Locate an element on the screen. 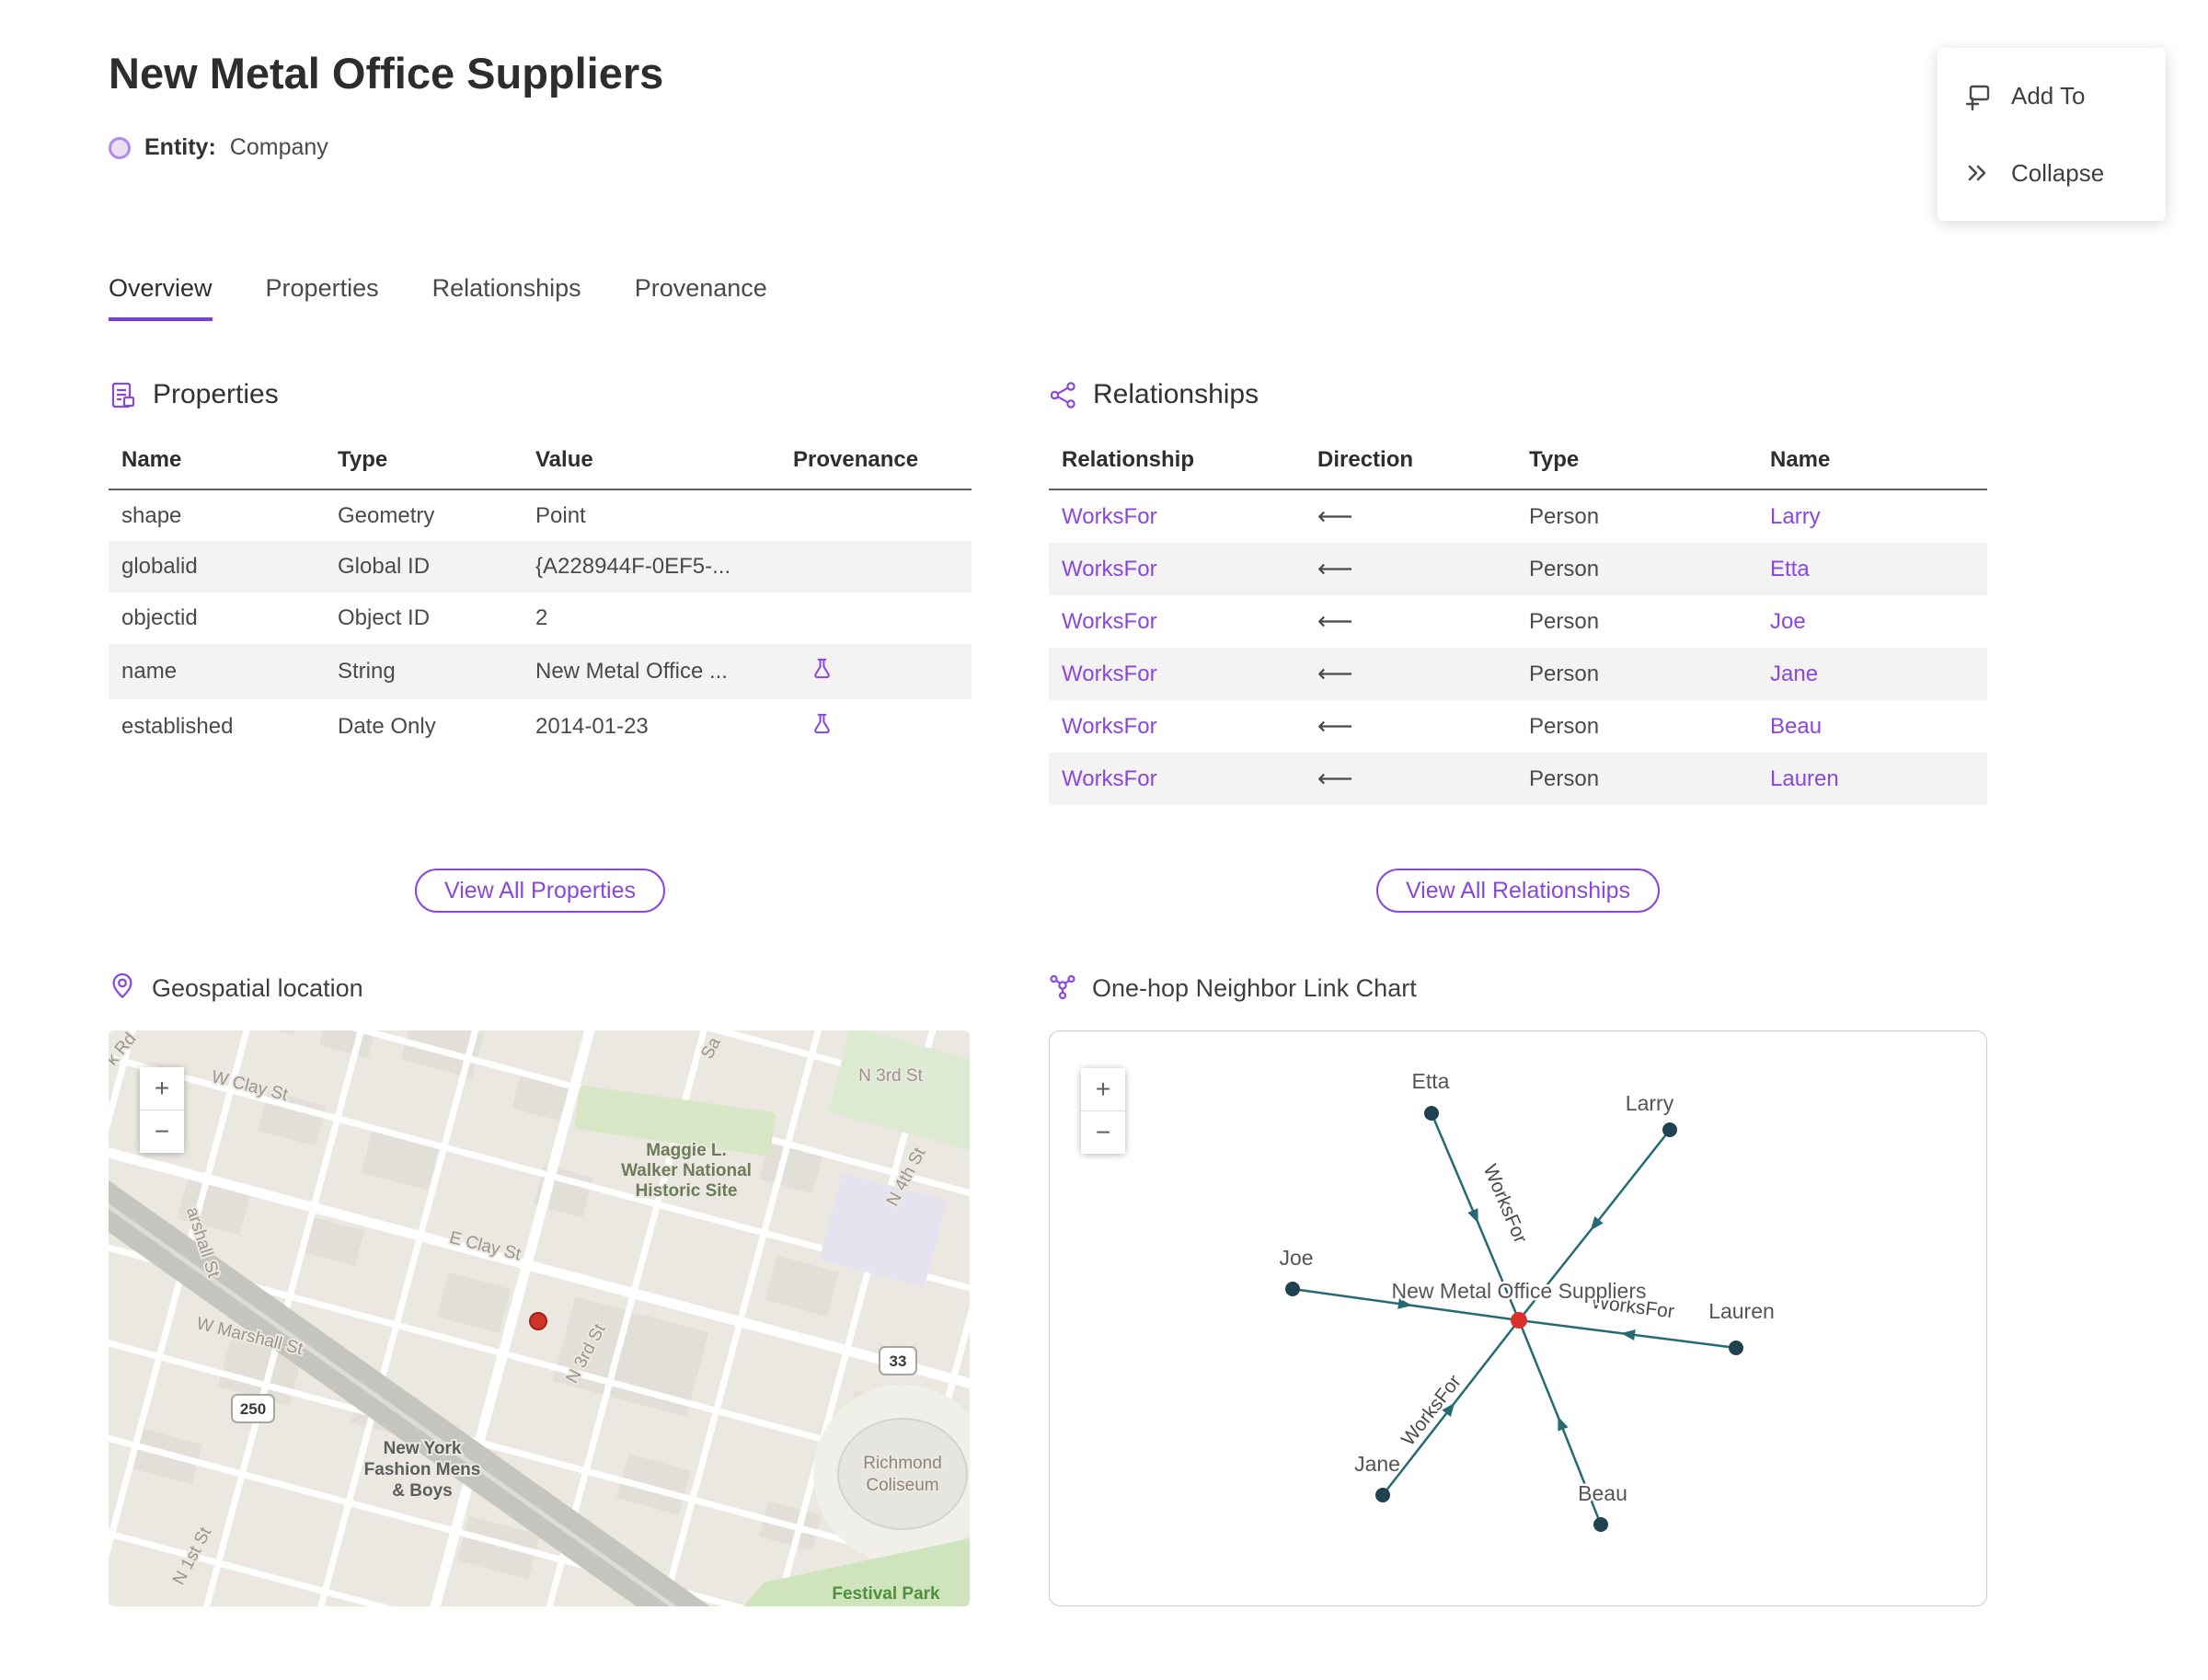 Image resolution: width=2208 pixels, height=1680 pixels. table-row: WorksFor ⟵ Person Beau is located at coordinates (1518, 726).